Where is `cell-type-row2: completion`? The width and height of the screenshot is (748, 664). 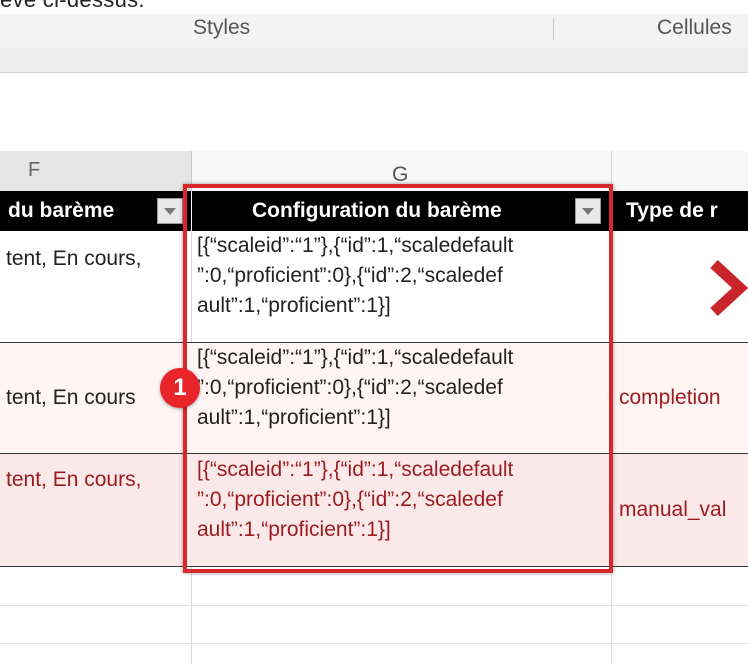
cell-type-row2: completion is located at coordinates (670, 398).